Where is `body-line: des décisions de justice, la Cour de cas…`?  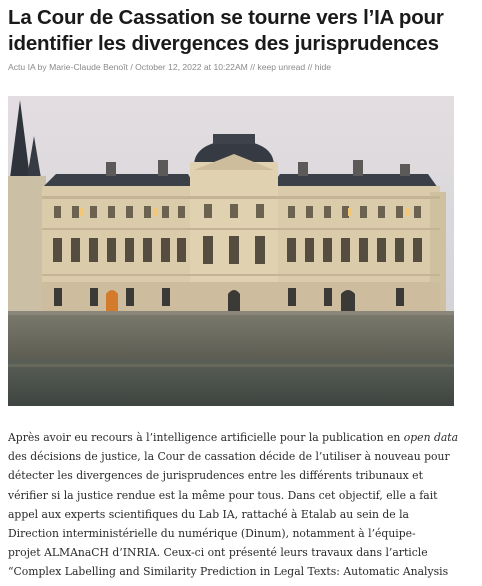
body-line: des décisions de justice, la Cour de cas… is located at coordinates (229, 457).